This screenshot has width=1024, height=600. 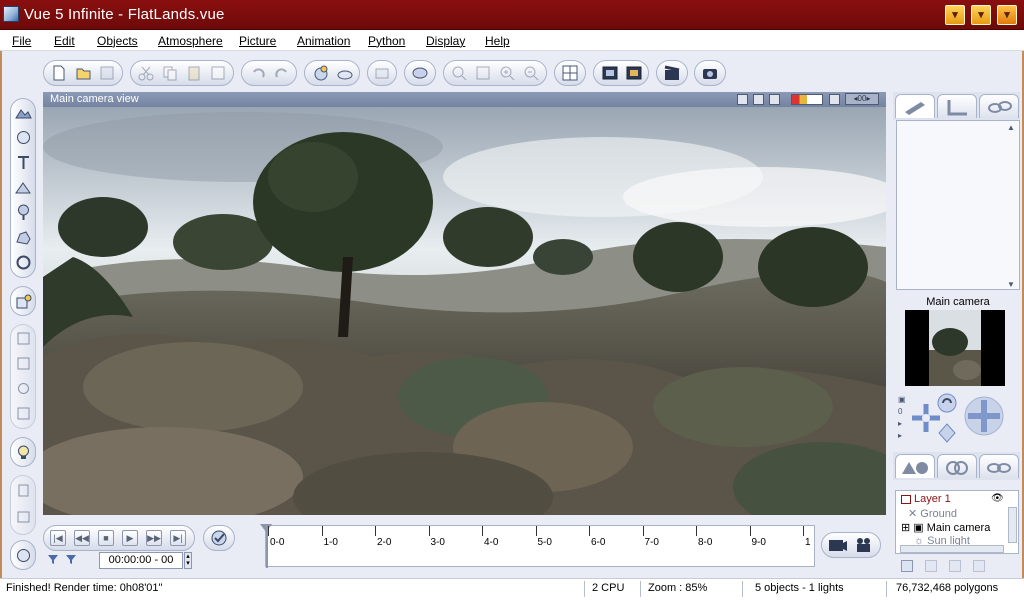 What do you see at coordinates (915, 466) in the screenshot?
I see `tab-objects` at bounding box center [915, 466].